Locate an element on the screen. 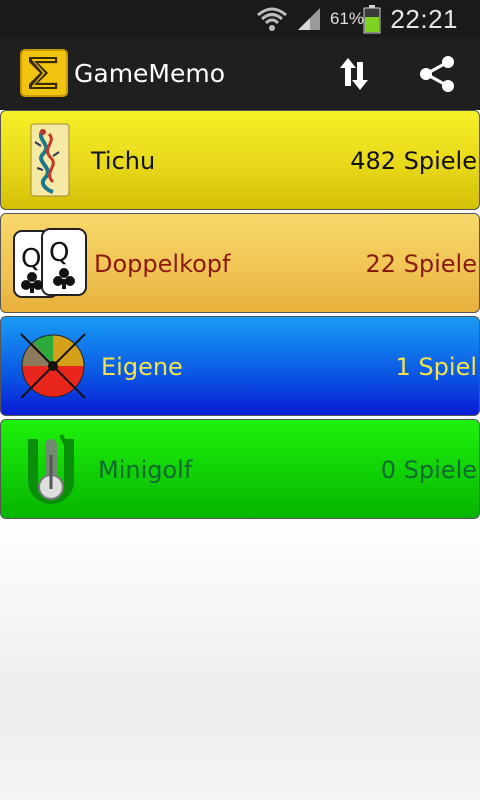 Image resolution: width=480 pixels, height=800 pixels. battery-percent: 61% is located at coordinates (346, 18).